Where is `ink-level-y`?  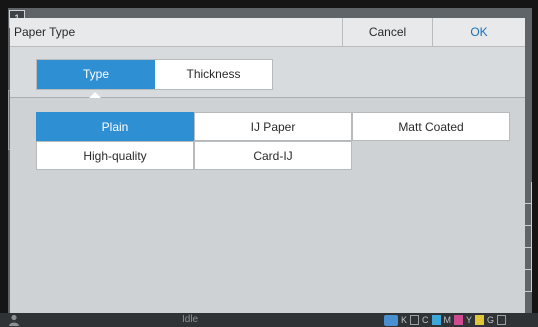
ink-level-y is located at coordinates (480, 320).